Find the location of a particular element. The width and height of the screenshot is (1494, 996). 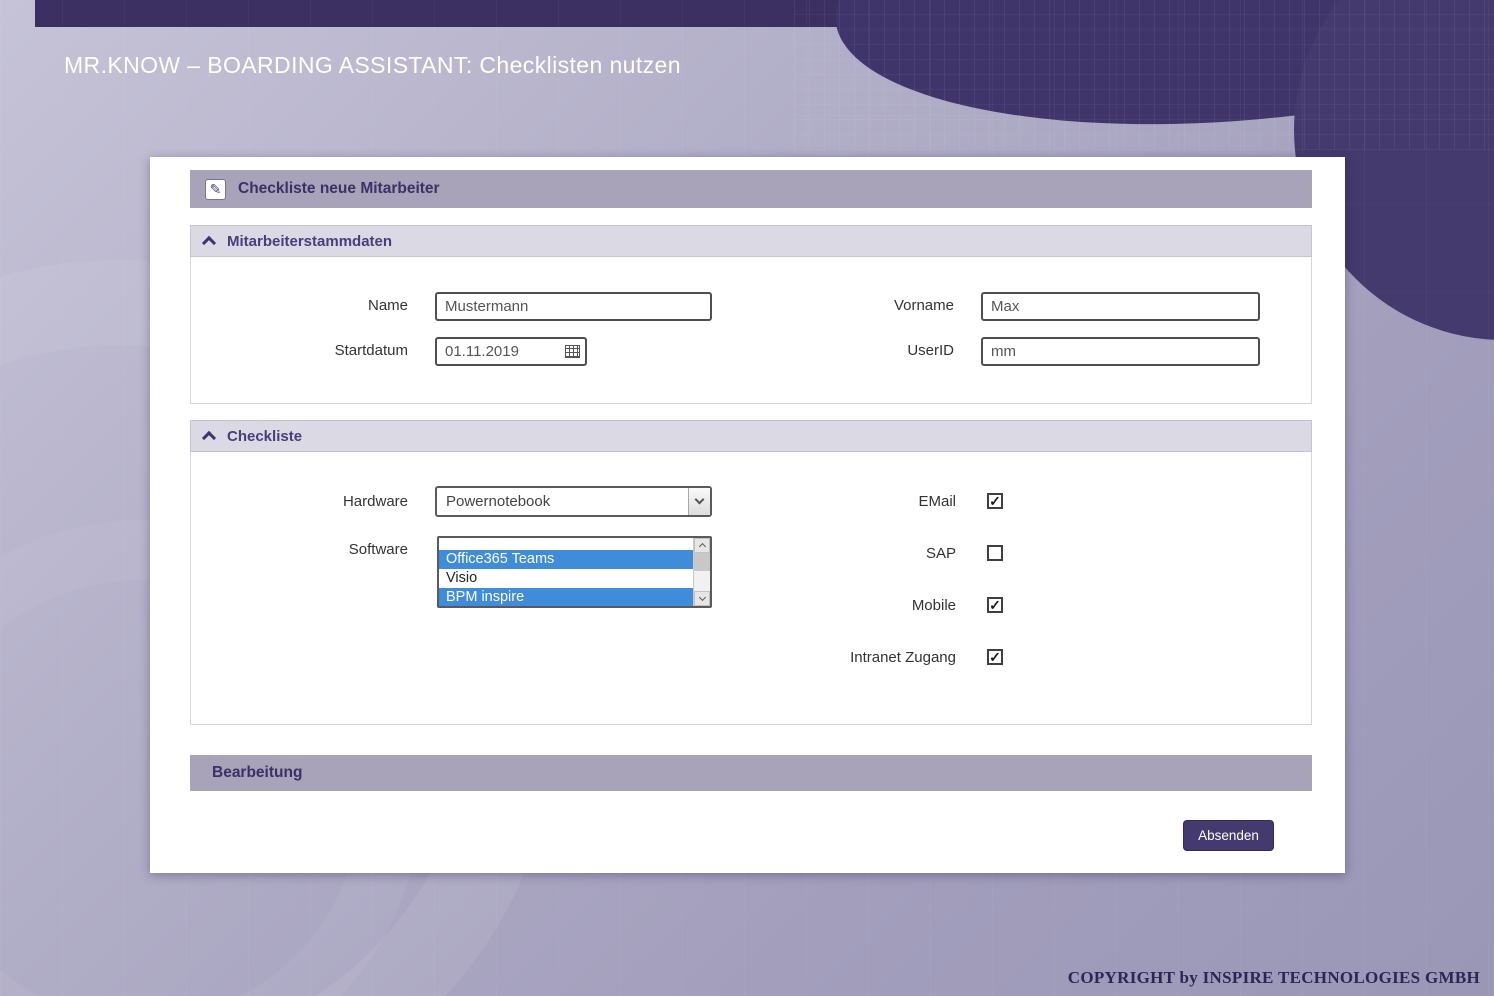

vorname-input is located at coordinates (1120, 306).